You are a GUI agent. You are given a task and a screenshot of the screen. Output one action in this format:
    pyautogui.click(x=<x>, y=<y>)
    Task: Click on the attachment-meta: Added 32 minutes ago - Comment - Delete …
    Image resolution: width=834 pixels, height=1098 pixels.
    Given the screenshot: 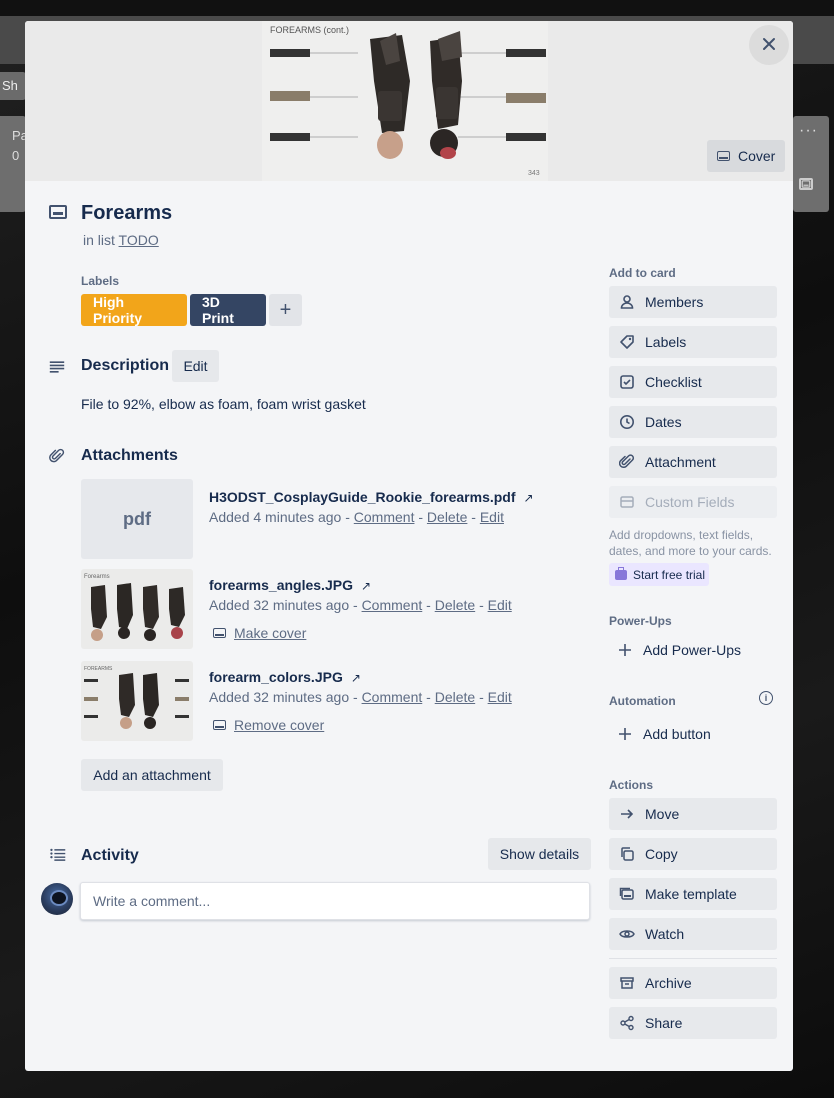 What is the action you would take?
    pyautogui.click(x=360, y=697)
    